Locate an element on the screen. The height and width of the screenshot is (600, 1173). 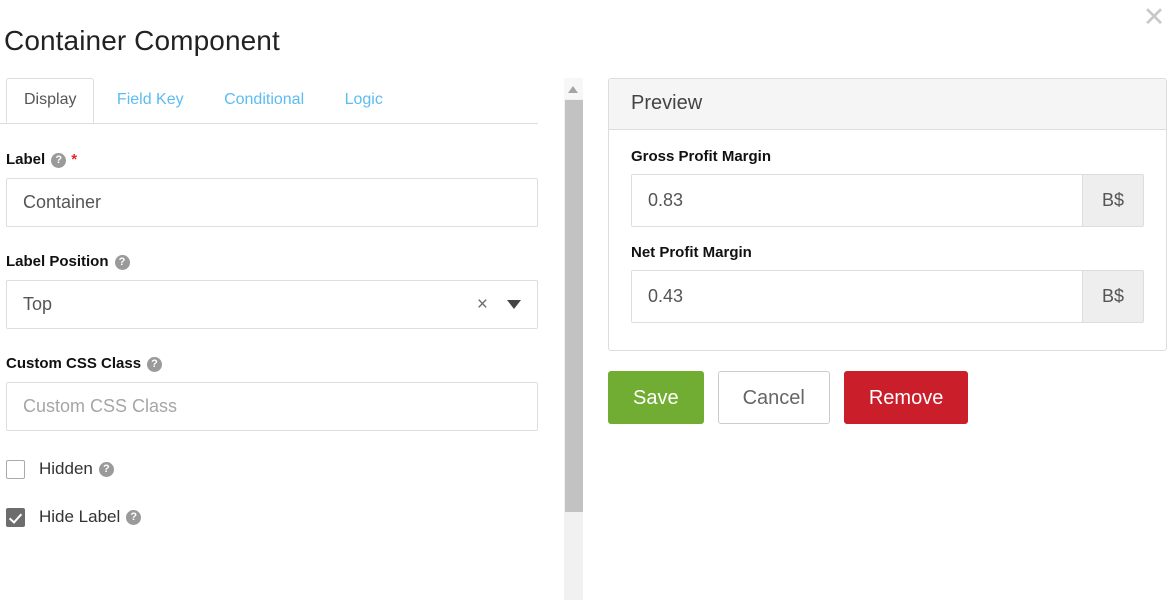
remove-button: Remove is located at coordinates (906, 397).